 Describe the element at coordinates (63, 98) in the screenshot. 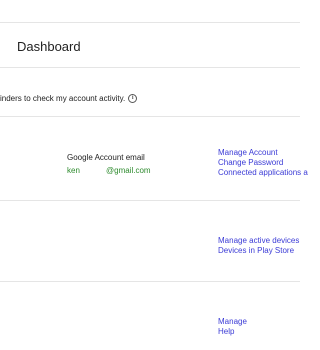

I see `reminder-text: inders to check my account activity.` at that location.